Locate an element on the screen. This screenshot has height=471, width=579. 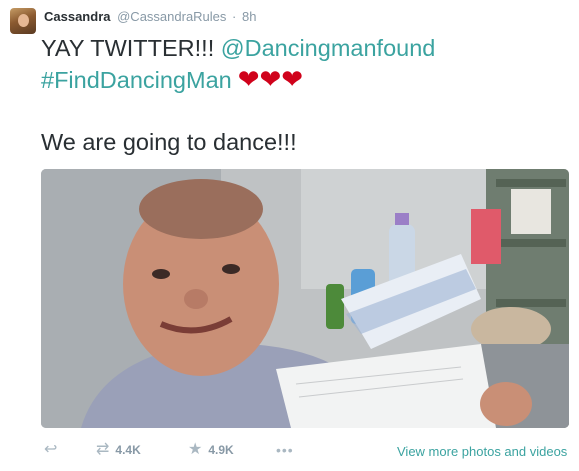
tweet-text-part: YAY TWITTER!!! is located at coordinates (131, 48).